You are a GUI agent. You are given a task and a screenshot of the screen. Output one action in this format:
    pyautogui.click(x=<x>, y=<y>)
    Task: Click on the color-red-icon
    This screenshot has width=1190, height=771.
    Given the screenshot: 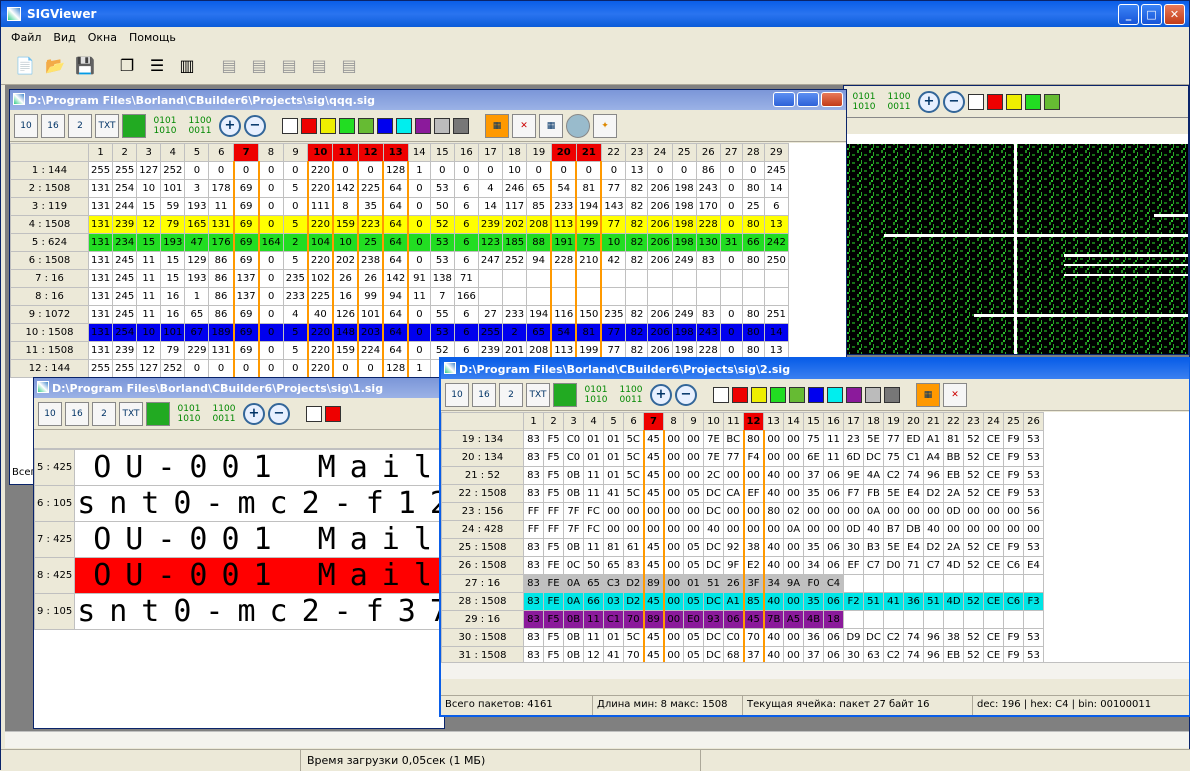 What is the action you would take?
    pyautogui.click(x=333, y=413)
    